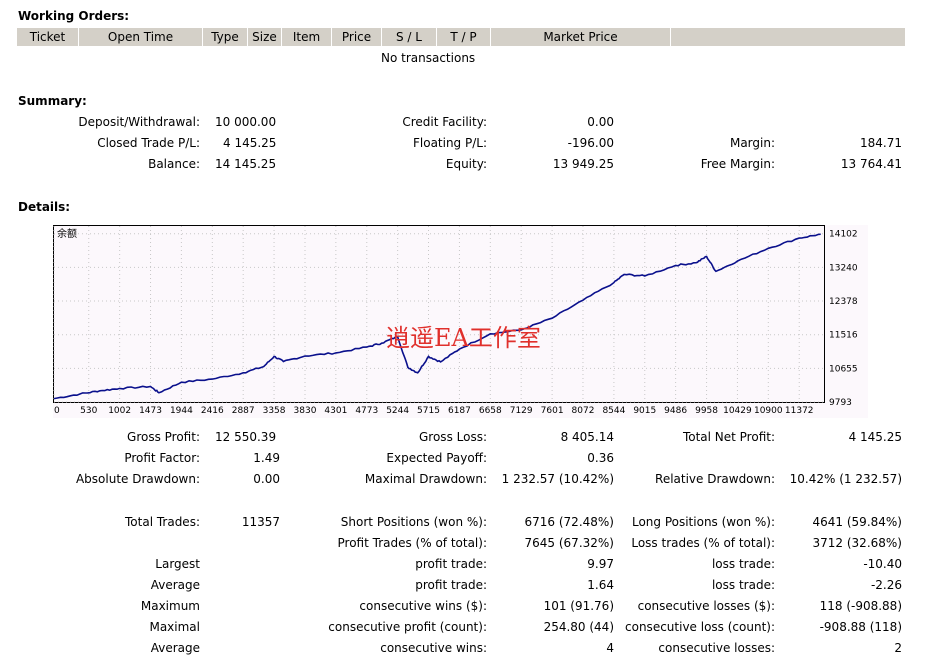 This screenshot has height=659, width=935. I want to click on free-margin-value: 13 764.41, so click(871, 164).